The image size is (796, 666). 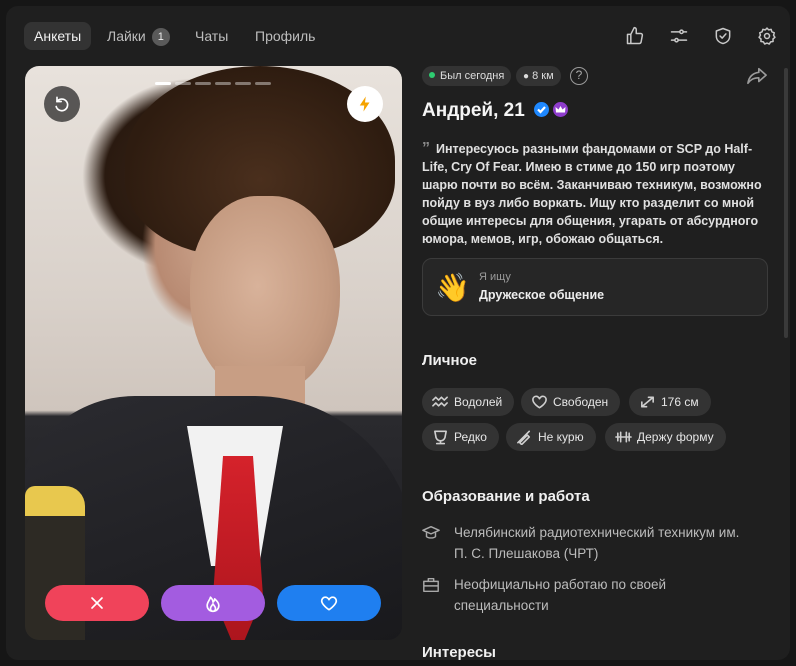 I want to click on undo-icon, so click(x=62, y=104).